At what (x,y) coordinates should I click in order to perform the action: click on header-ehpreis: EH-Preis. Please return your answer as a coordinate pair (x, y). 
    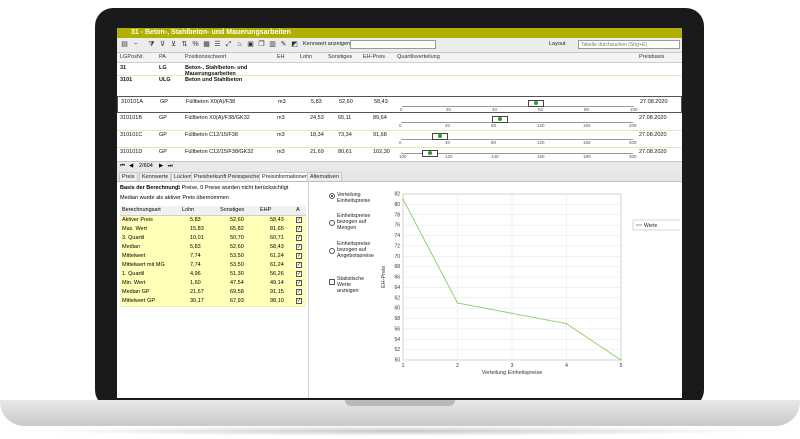
    Looking at the image, I should click on (374, 57).